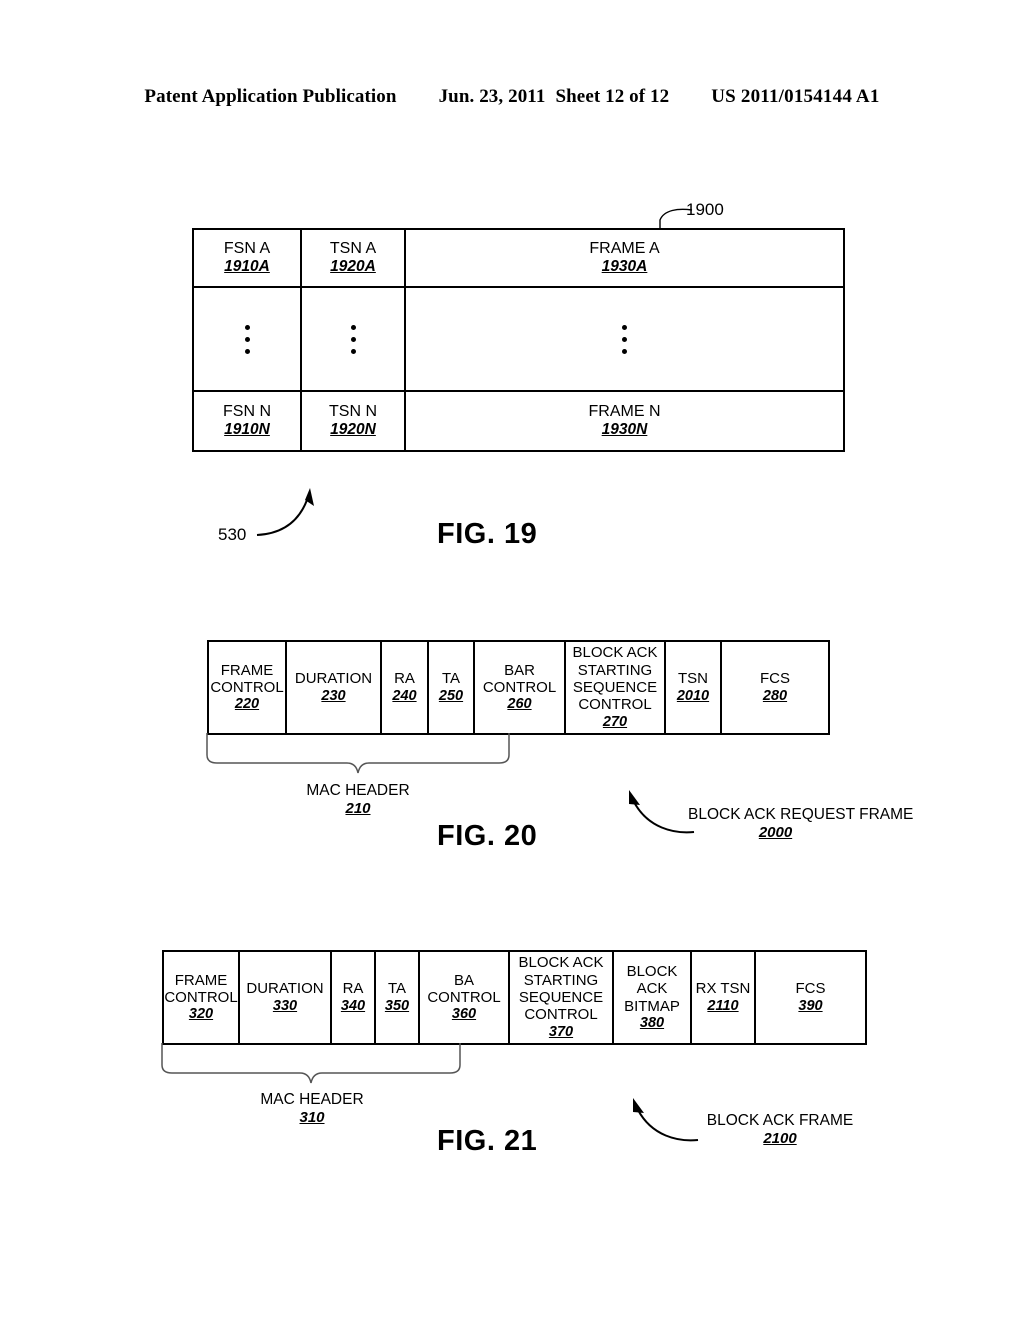  Describe the element at coordinates (358, 809) in the screenshot. I see `brace-label-ref: 210` at that location.